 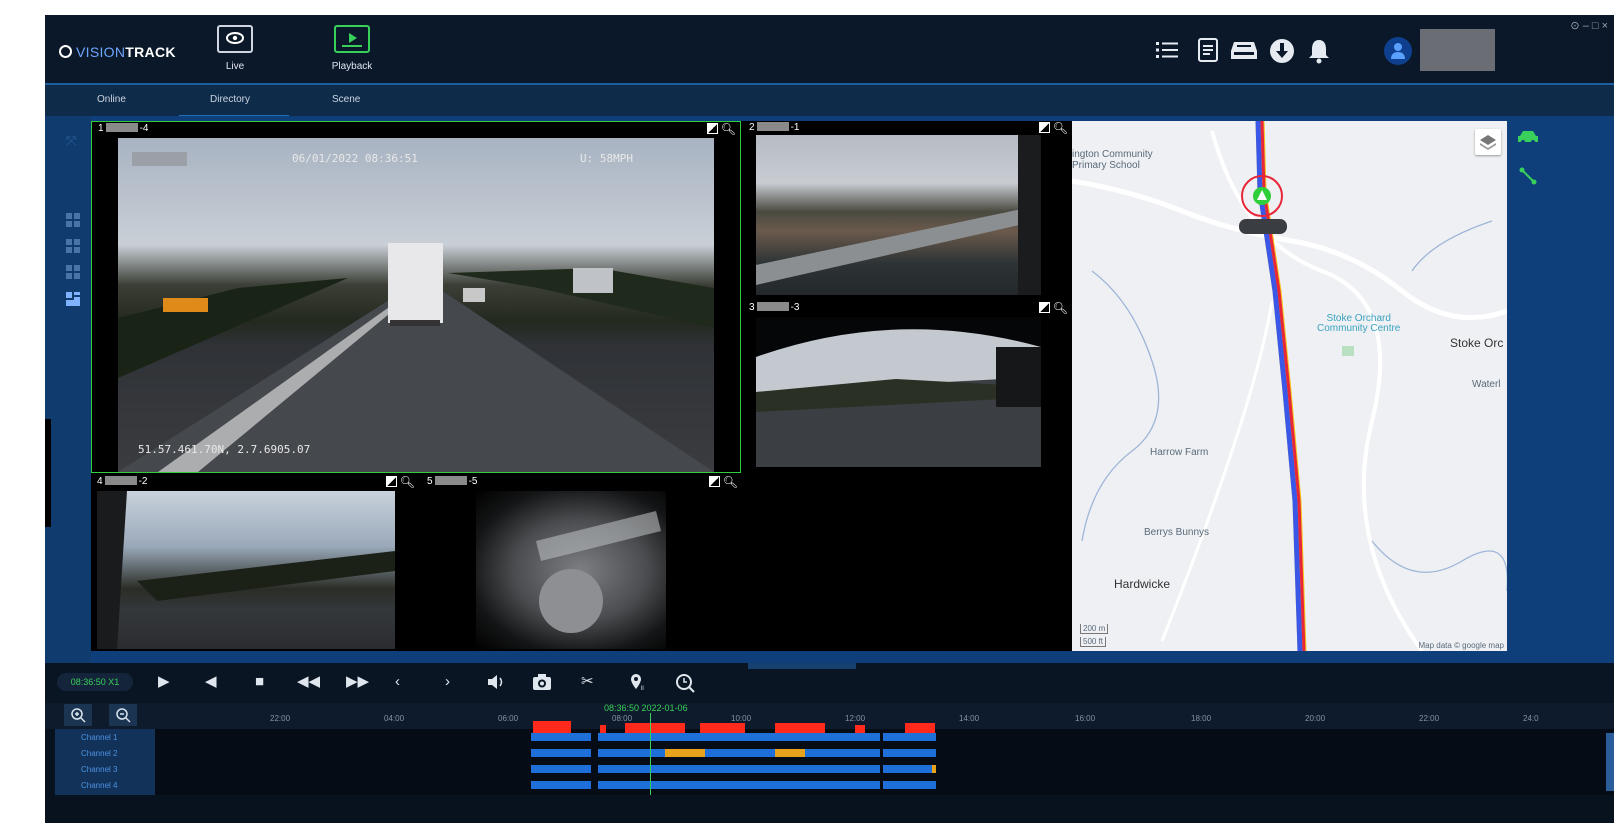 I want to click on map-layers-button, so click(x=1488, y=142).